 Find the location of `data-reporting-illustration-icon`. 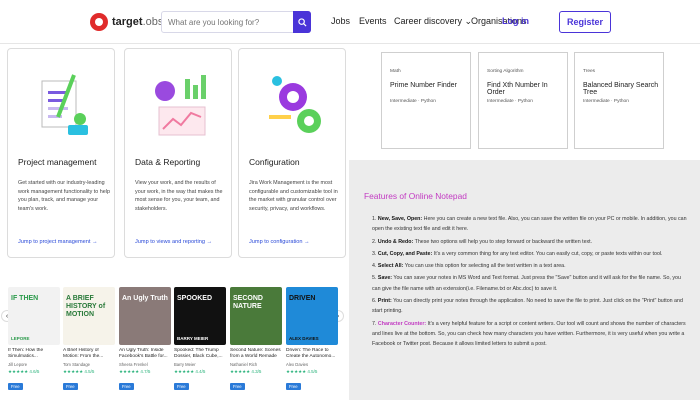

data-reporting-illustration-icon is located at coordinates (180, 105).